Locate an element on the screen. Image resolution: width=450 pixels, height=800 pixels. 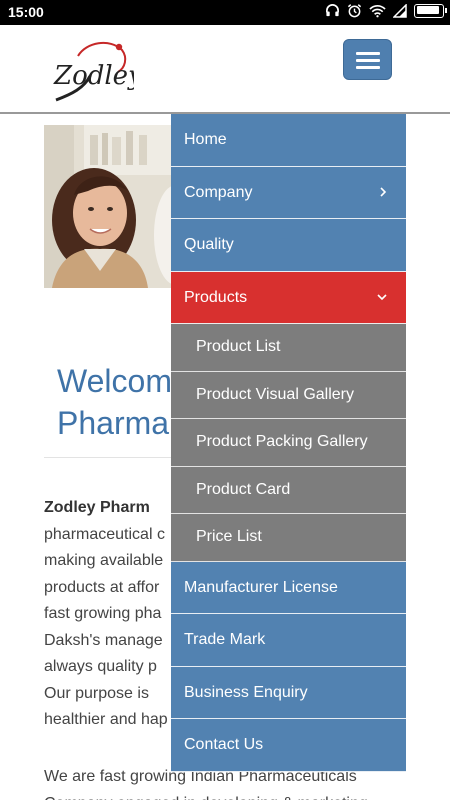
menu-item-label: Contact Us is located at coordinates (224, 744).